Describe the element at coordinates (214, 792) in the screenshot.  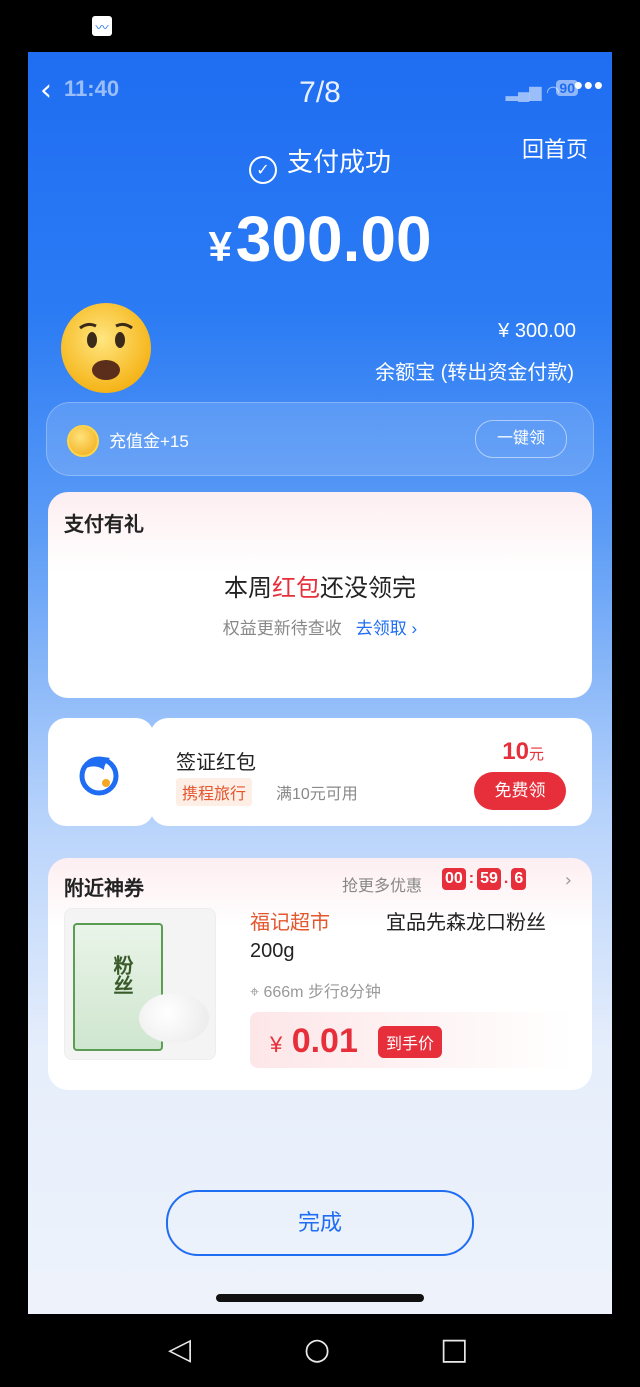
I see `visa-brand-tag: 携程旅行` at that location.